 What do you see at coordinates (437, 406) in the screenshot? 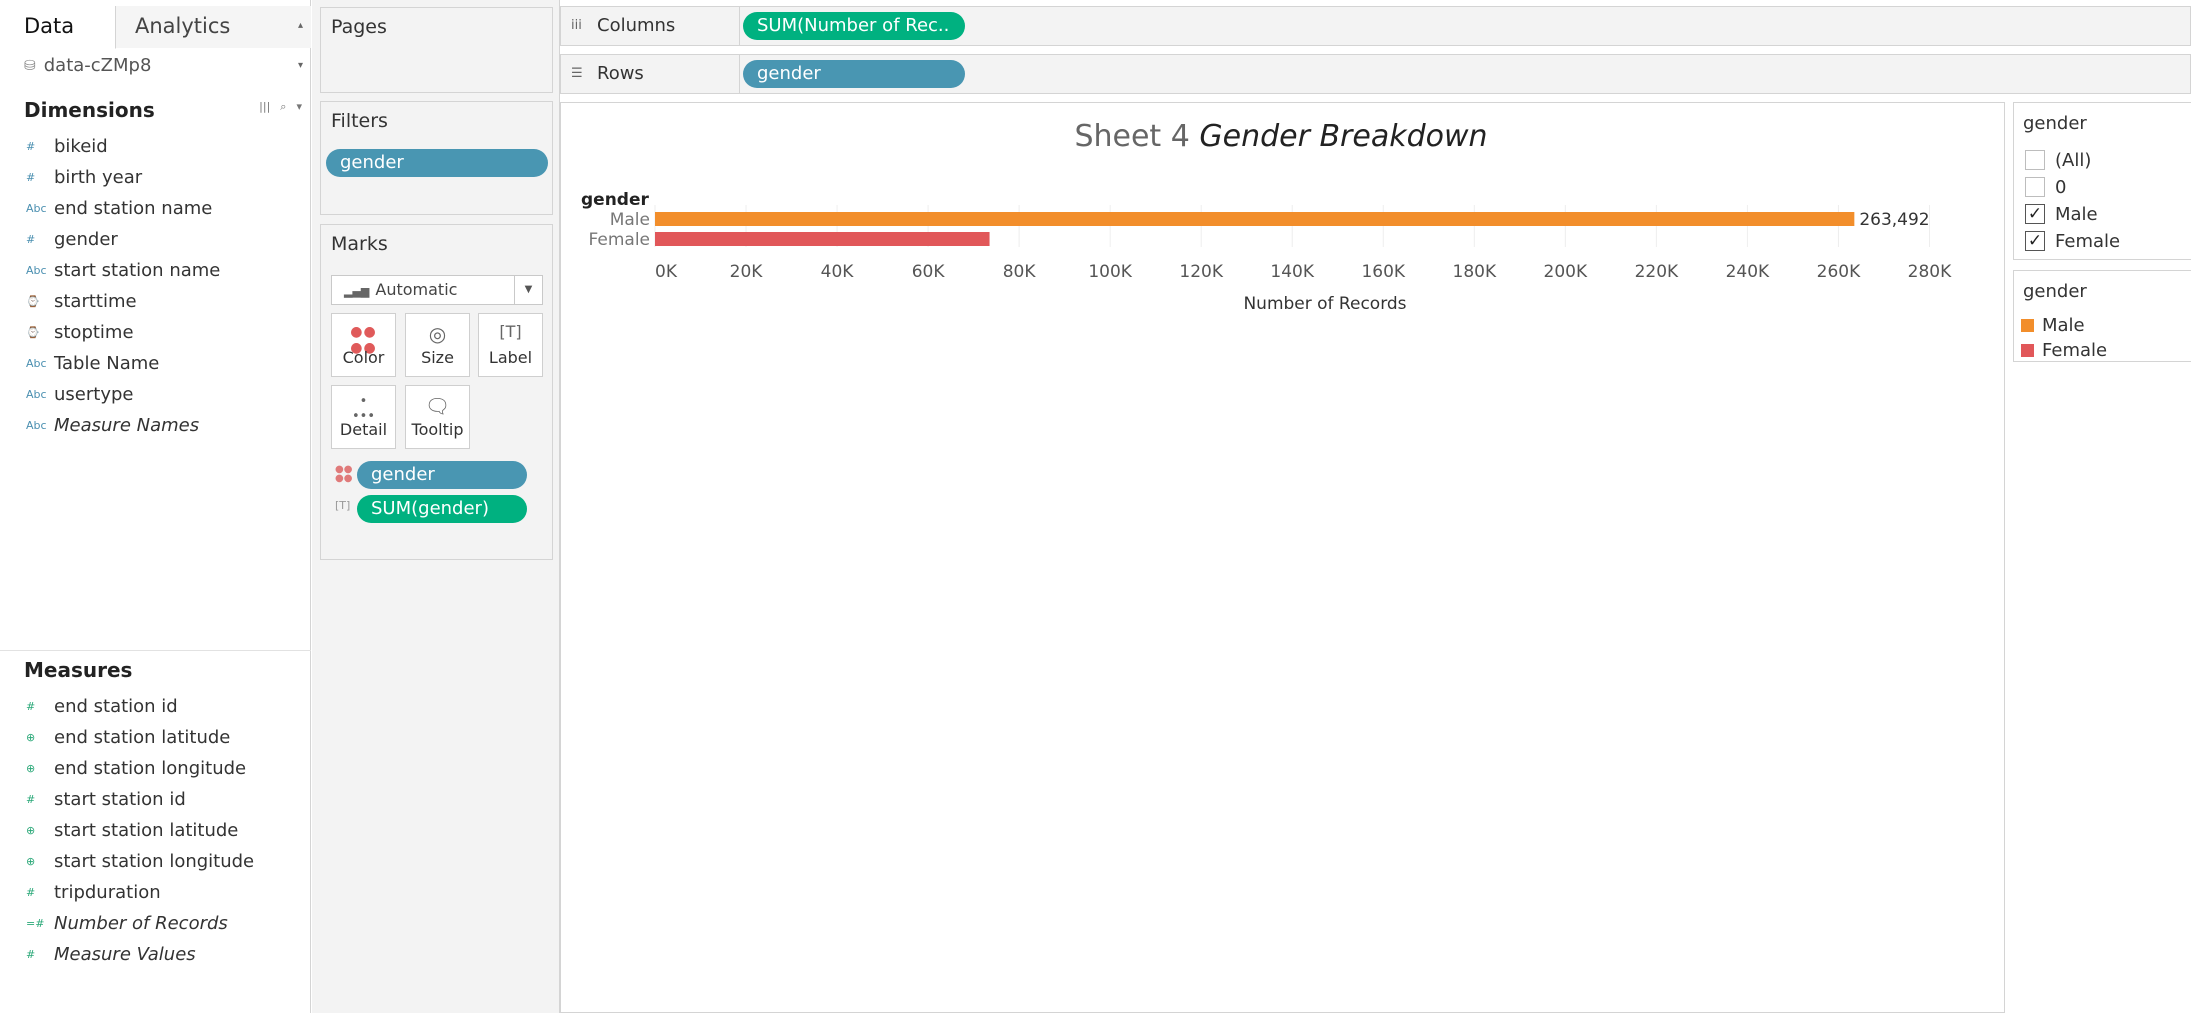
I see `speech-bubble-icon: 🗨` at bounding box center [437, 406].